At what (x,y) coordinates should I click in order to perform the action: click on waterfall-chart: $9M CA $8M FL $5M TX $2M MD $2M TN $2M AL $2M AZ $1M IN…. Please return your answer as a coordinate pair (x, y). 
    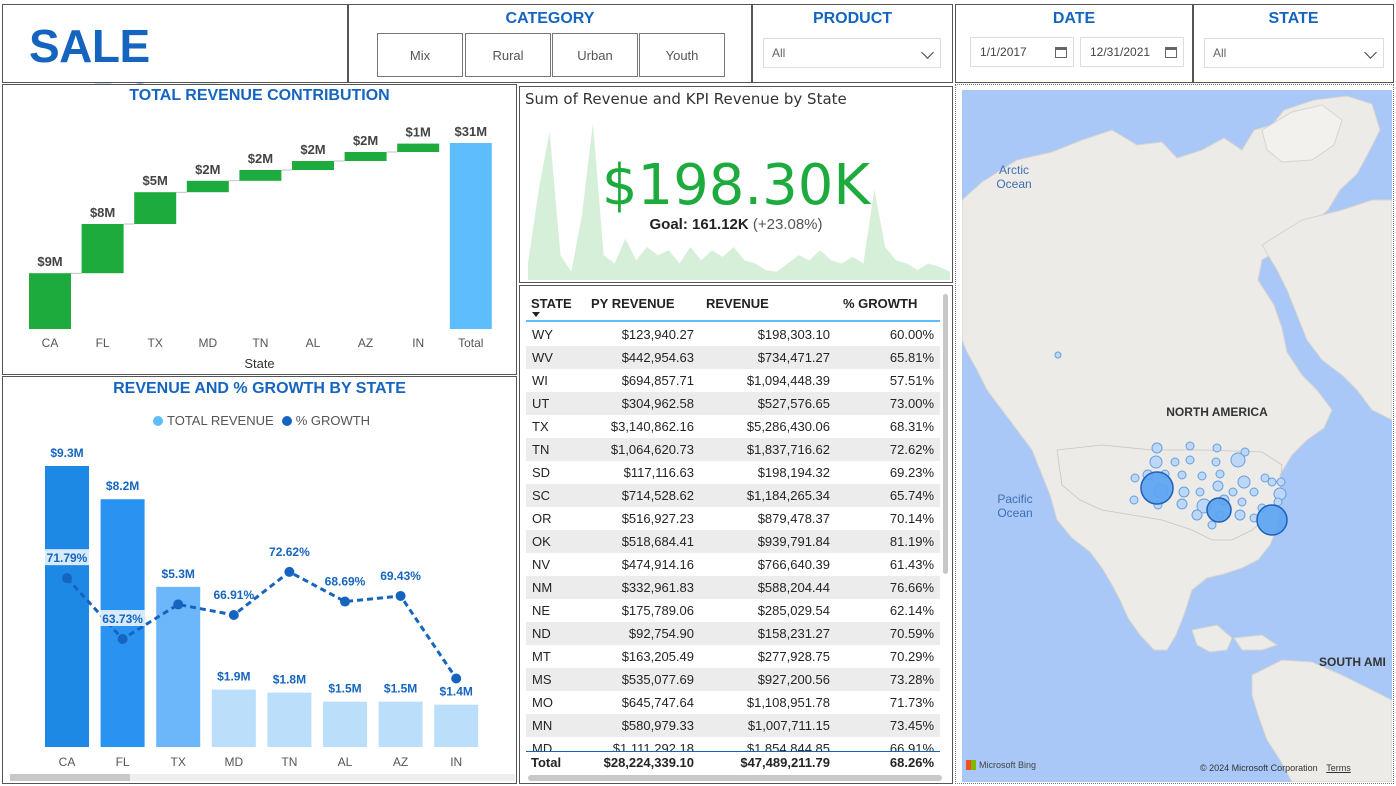
    Looking at the image, I should click on (260, 237).